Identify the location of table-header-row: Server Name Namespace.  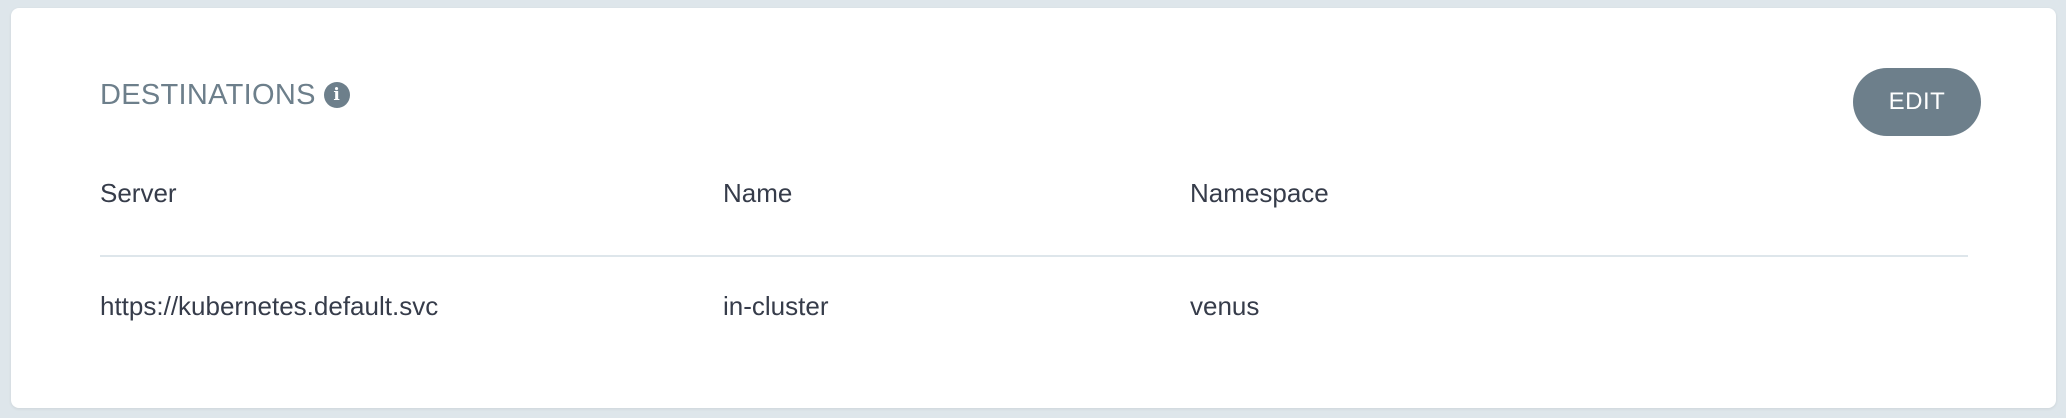
(1034, 206).